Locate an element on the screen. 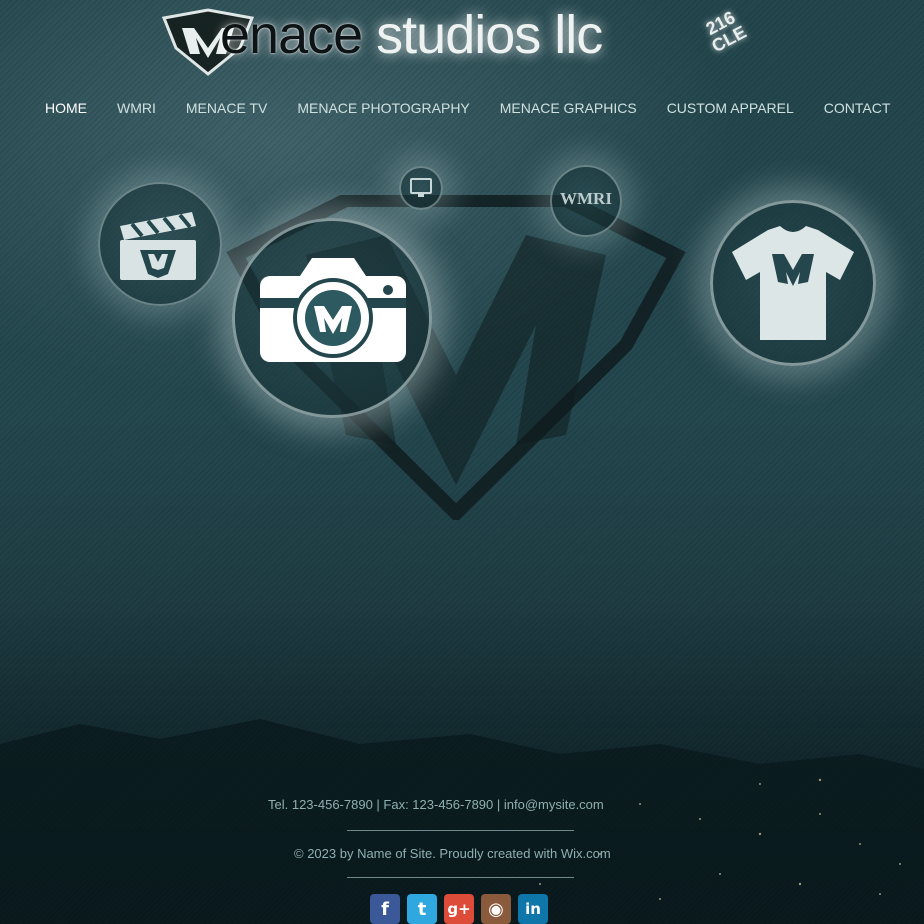 This screenshot has width=924, height=924. linkedin-glyph: in is located at coordinates (533, 909).